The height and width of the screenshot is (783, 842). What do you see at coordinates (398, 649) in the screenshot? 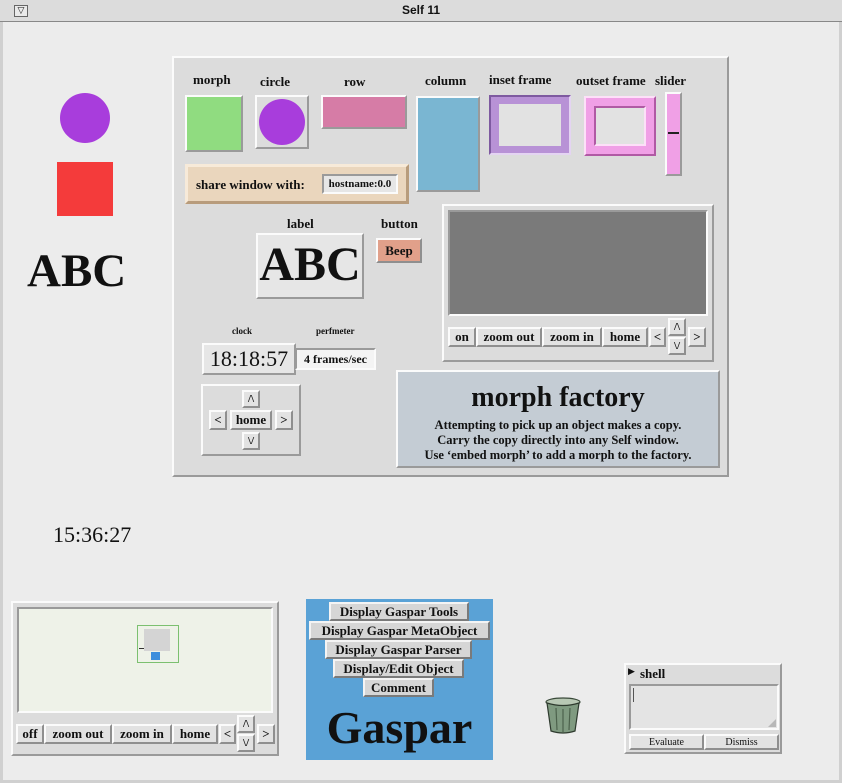
I see `display-gaspar-parser-button: Display Gaspar Parser` at bounding box center [398, 649].